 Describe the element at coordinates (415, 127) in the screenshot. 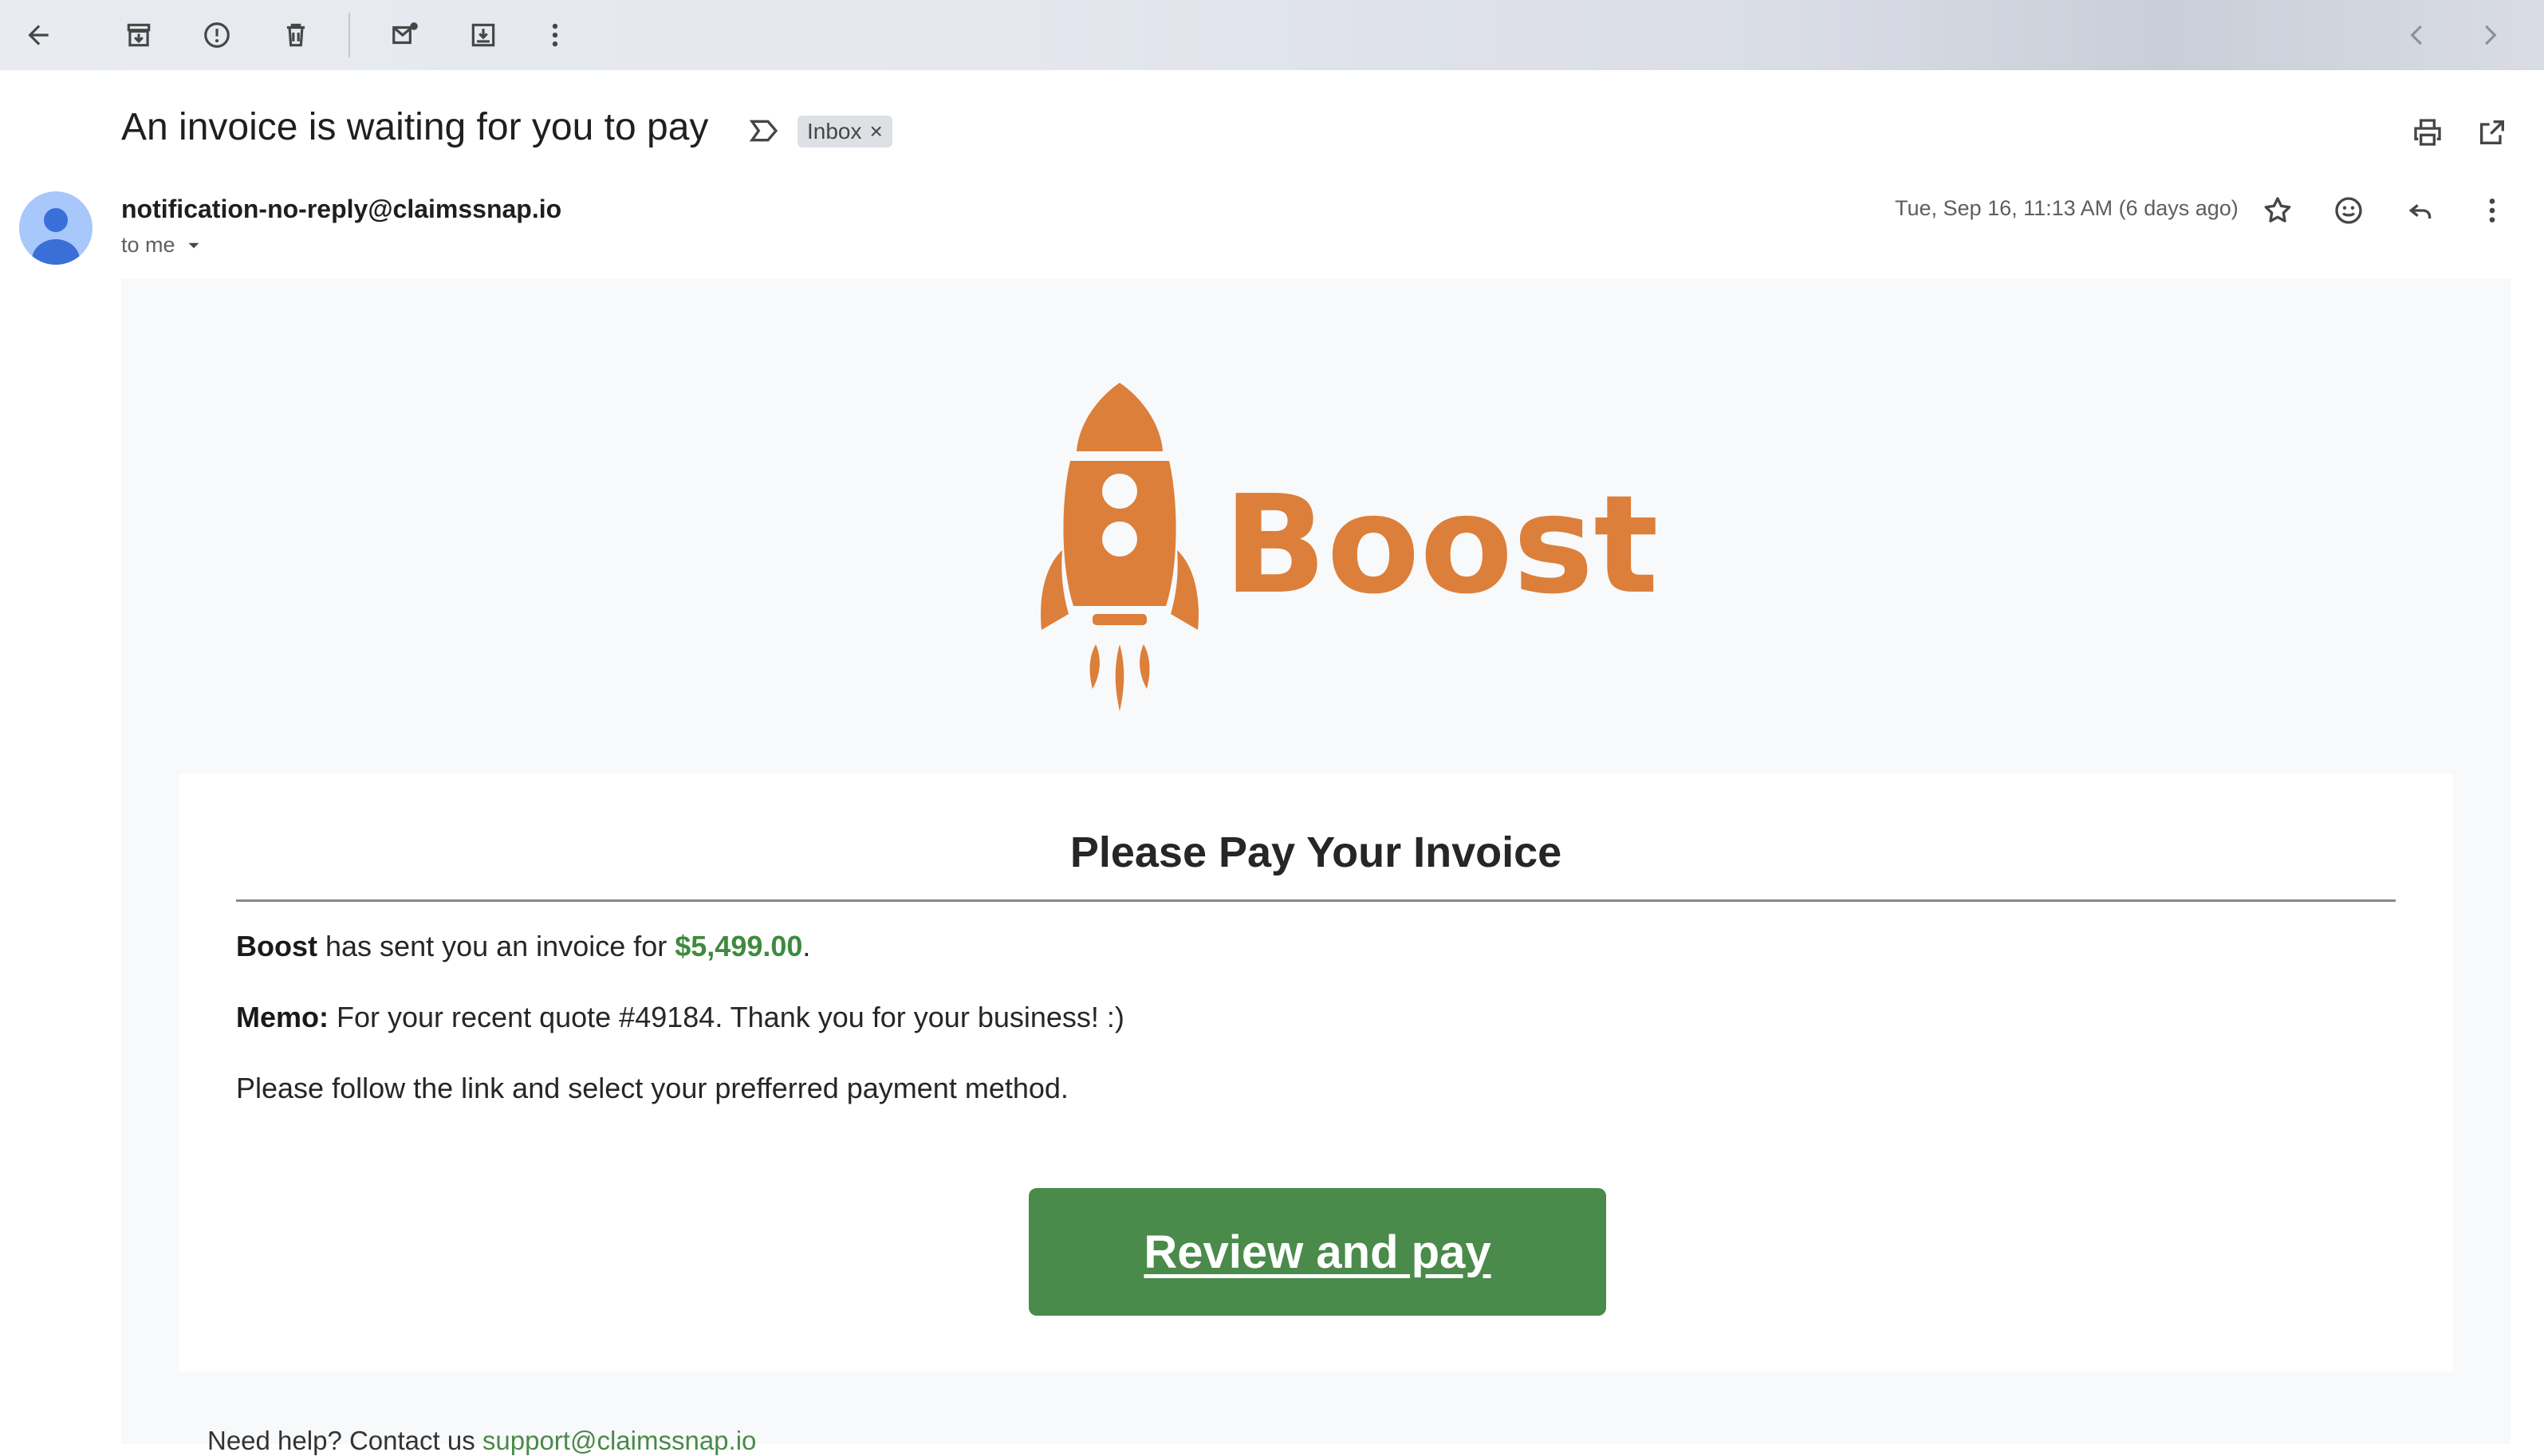

I see `email-subject: An invoice is waiting for you to pay` at that location.